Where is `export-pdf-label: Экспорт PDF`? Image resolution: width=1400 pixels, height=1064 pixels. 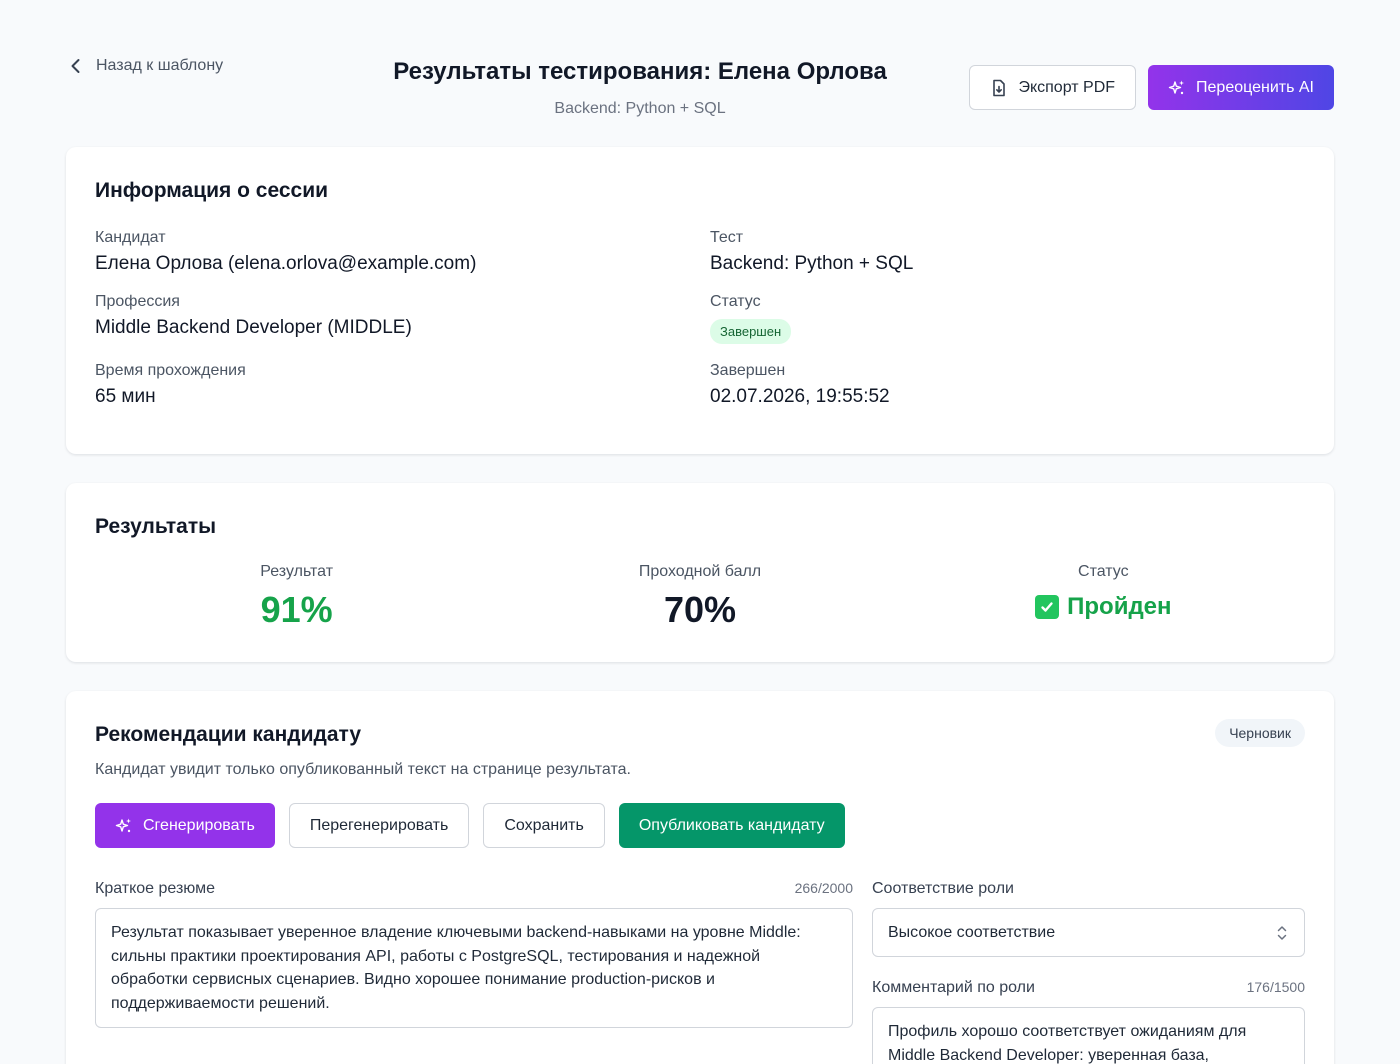
export-pdf-label: Экспорт PDF is located at coordinates (1067, 87).